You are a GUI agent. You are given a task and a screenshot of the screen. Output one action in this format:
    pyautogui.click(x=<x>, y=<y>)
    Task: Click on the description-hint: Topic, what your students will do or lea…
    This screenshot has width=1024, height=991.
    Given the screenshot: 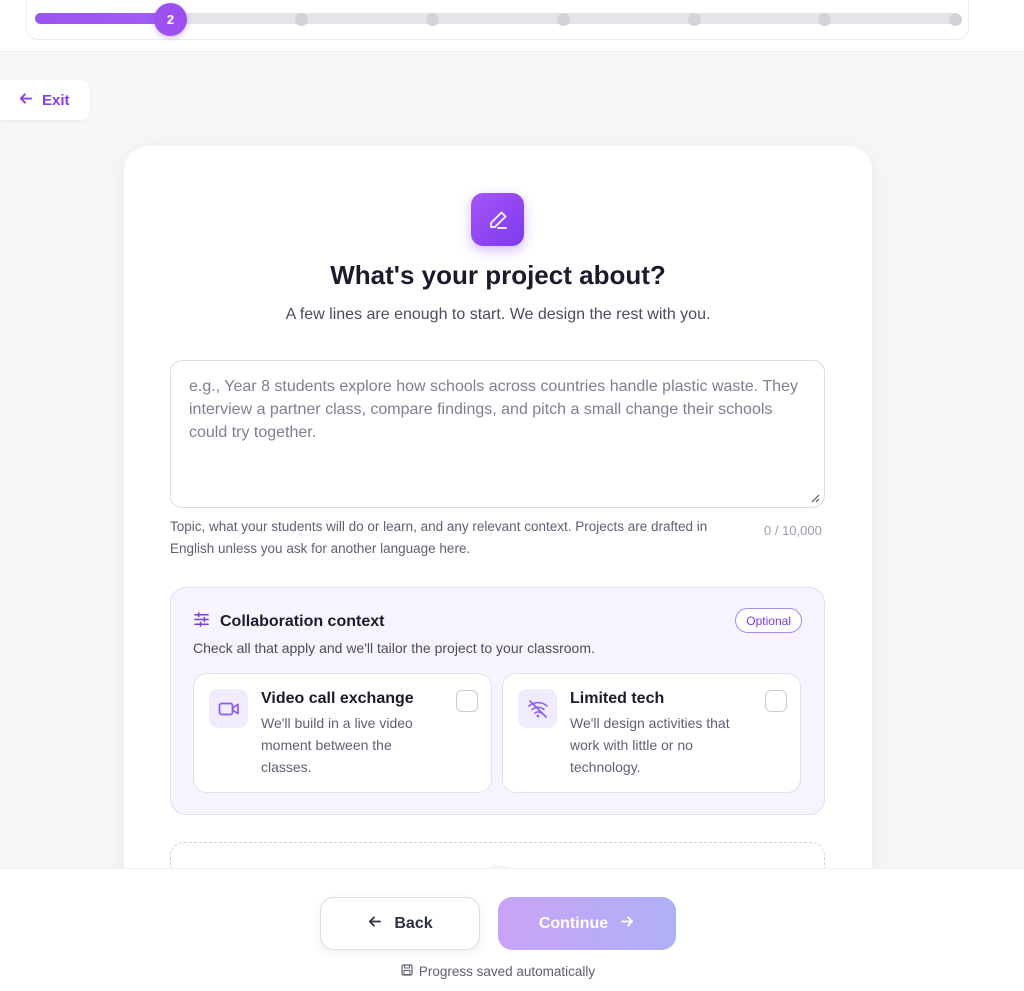 What is the action you would take?
    pyautogui.click(x=439, y=537)
    